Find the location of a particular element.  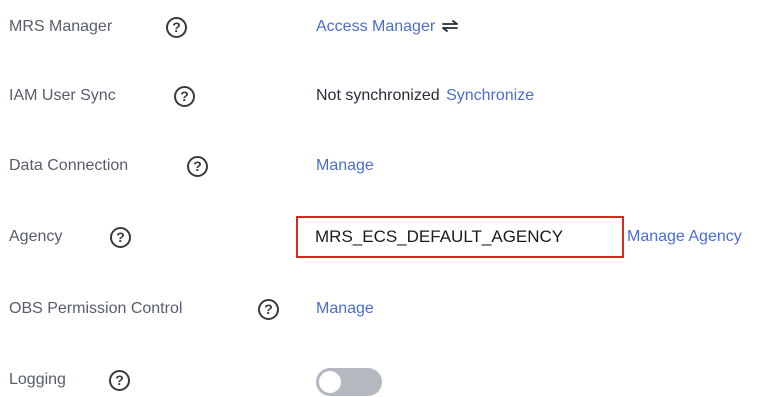

obs-permission-control-label: OBS Permission Control is located at coordinates (96, 308).